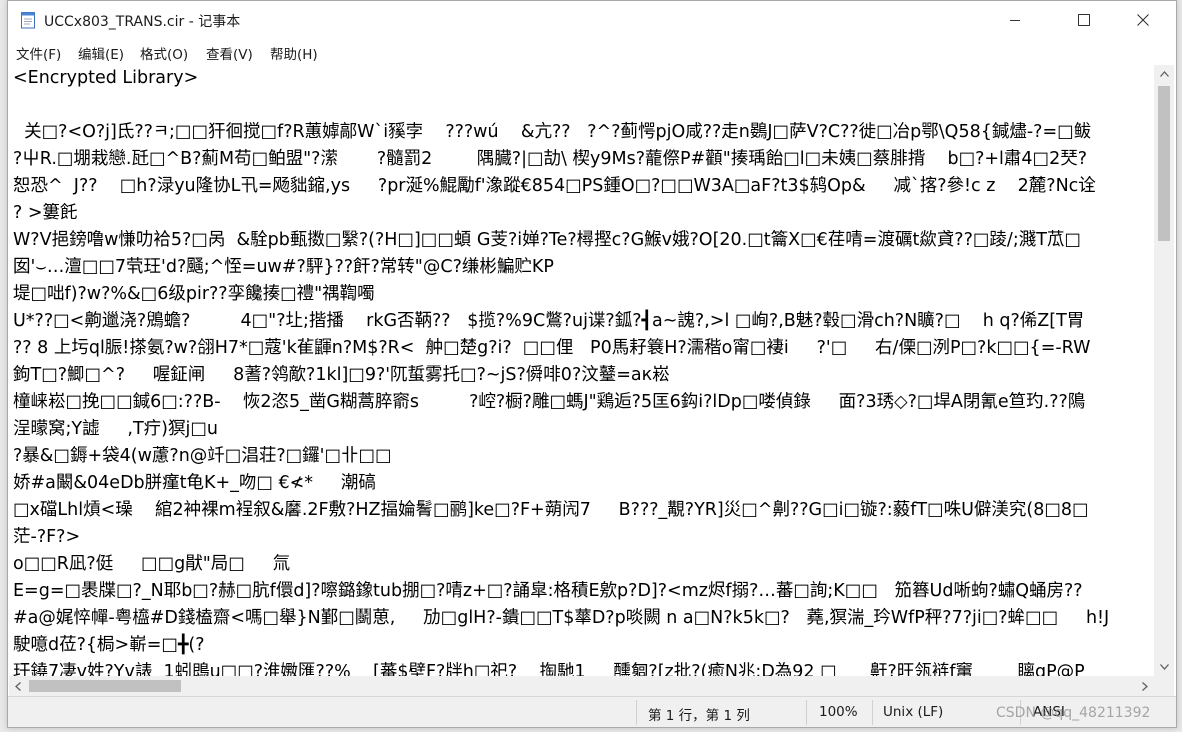 The height and width of the screenshot is (732, 1182). I want to click on window-title: UCCx803_TRANS.cir - 记事本, so click(142, 22).